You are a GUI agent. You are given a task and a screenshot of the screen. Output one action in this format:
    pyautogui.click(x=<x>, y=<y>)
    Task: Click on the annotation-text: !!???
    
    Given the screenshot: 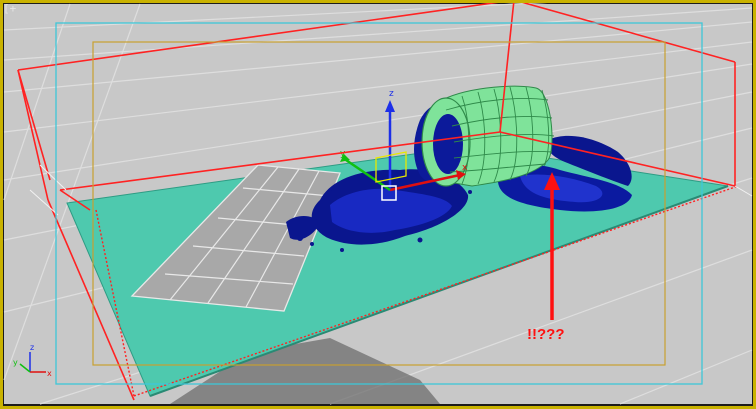 What is the action you would take?
    pyautogui.click(x=546, y=334)
    